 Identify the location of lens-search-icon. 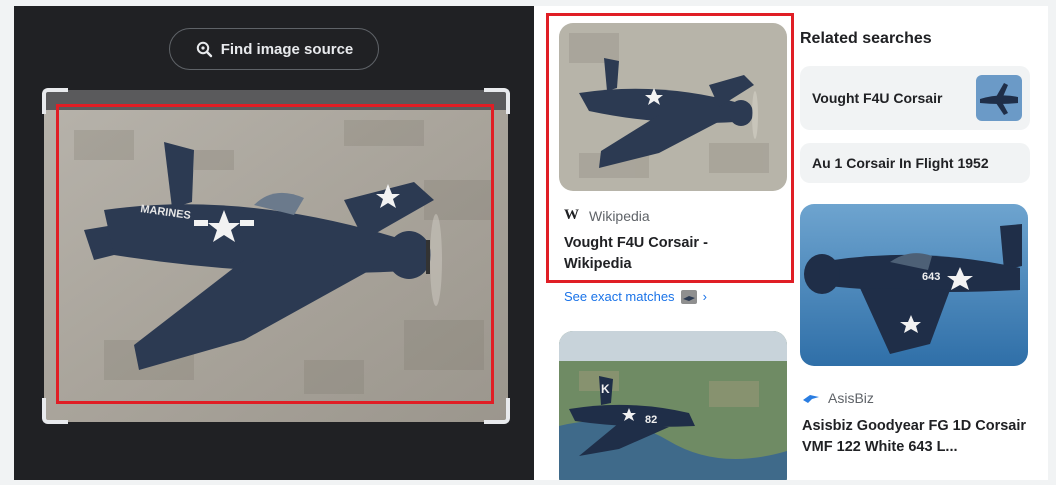
(204, 49).